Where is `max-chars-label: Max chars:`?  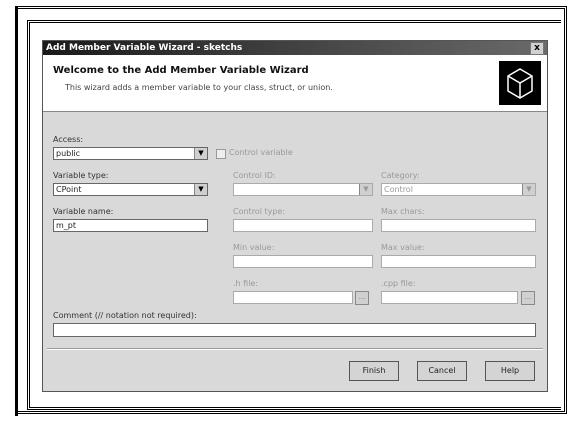
max-chars-label: Max chars: is located at coordinates (403, 211).